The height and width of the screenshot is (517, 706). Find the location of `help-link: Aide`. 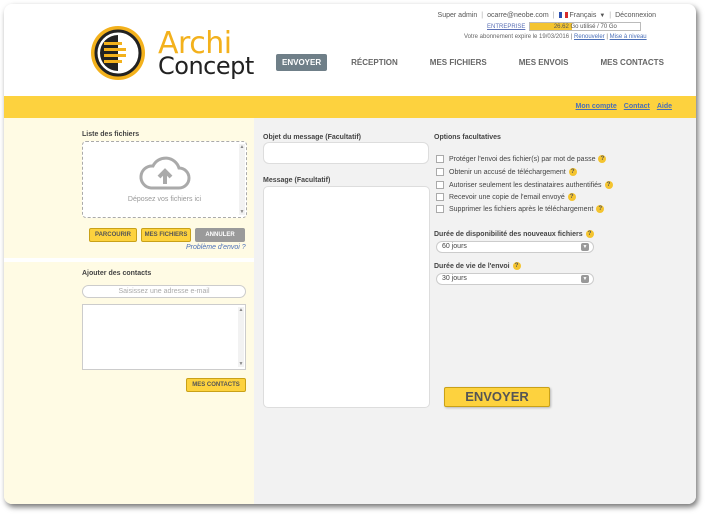

help-link: Aide is located at coordinates (664, 106).